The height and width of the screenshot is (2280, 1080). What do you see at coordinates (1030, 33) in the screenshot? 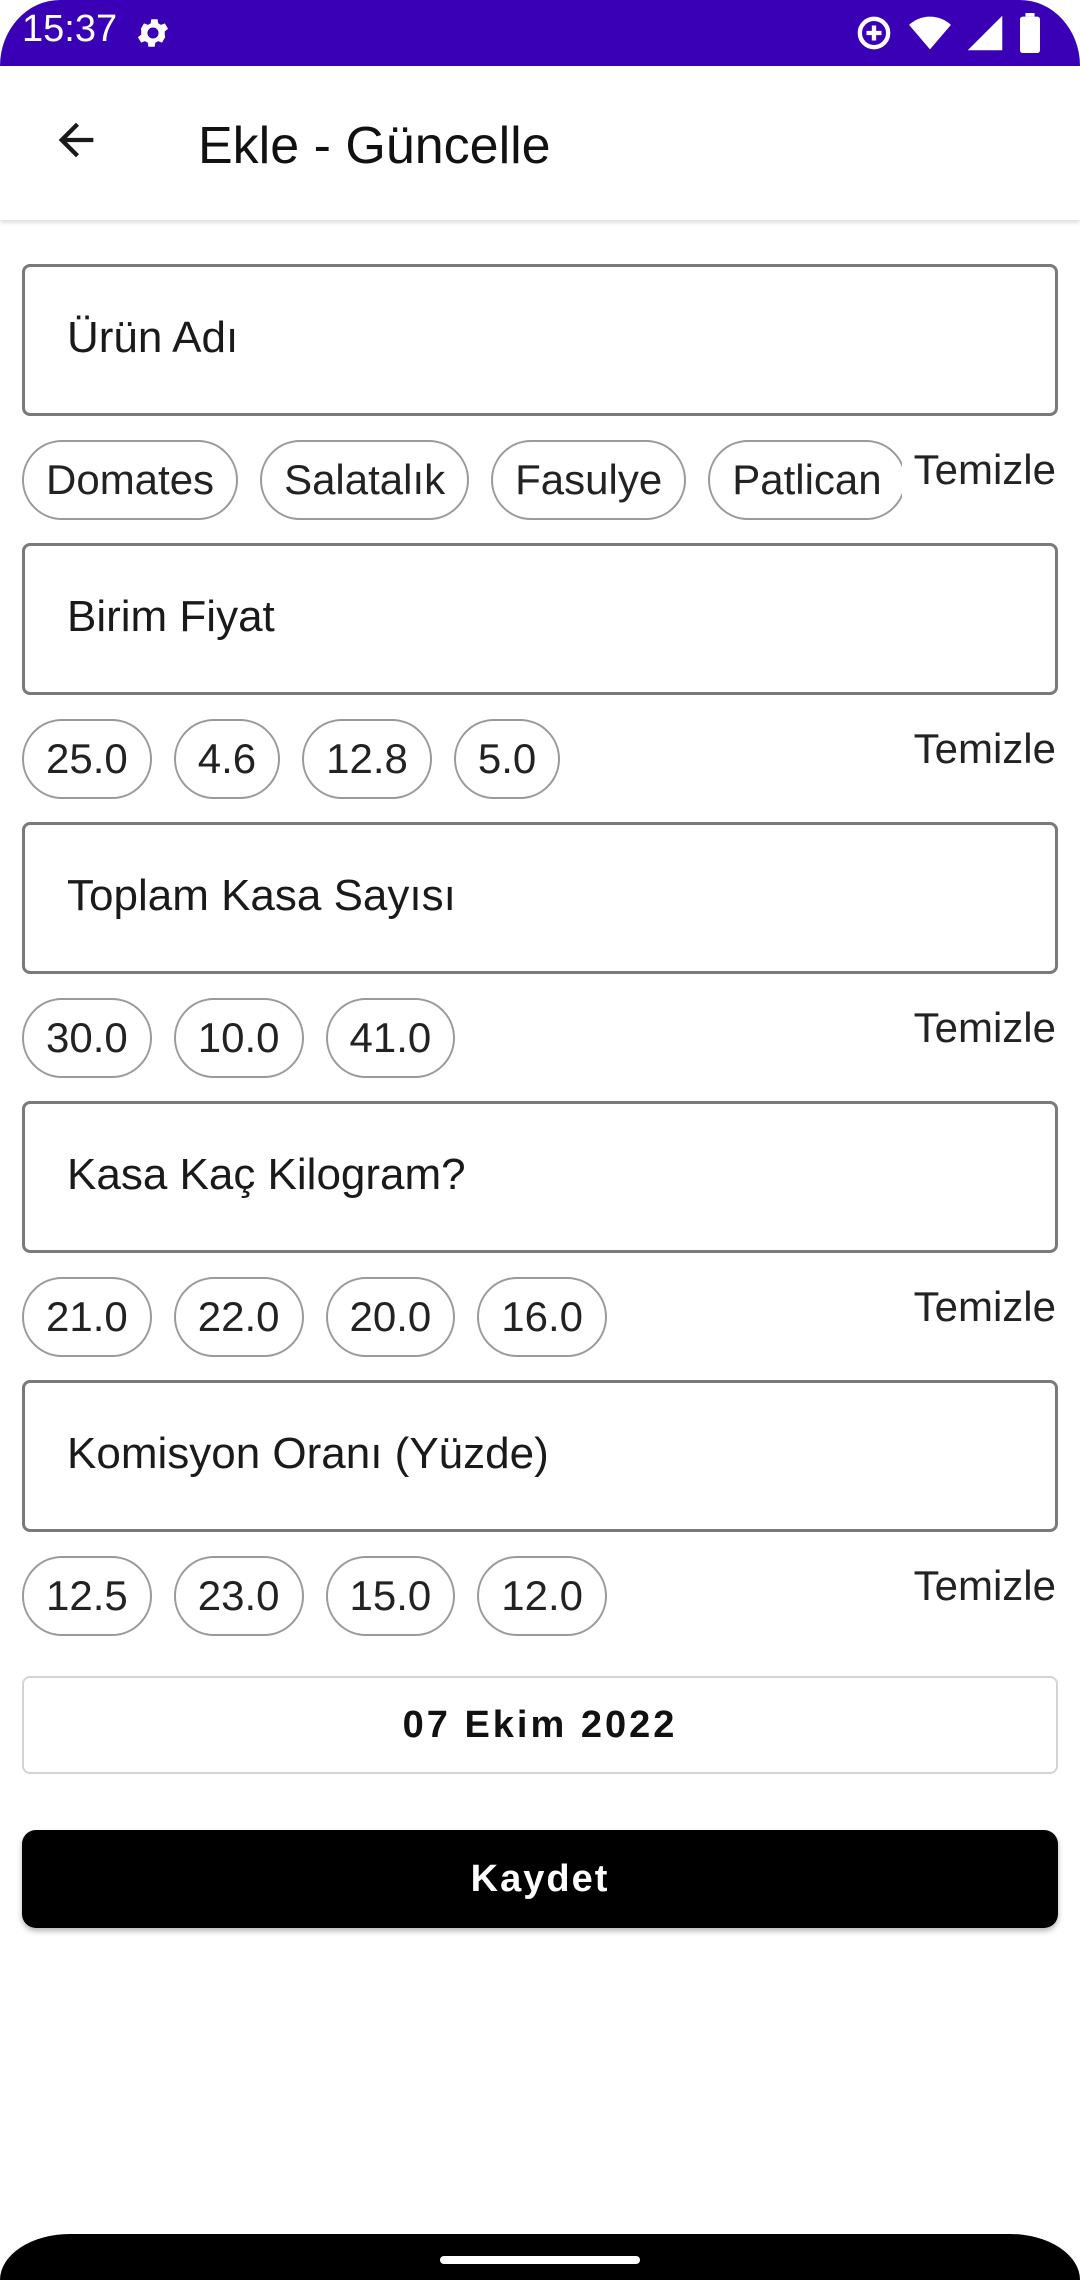
I see `battery-icon` at bounding box center [1030, 33].